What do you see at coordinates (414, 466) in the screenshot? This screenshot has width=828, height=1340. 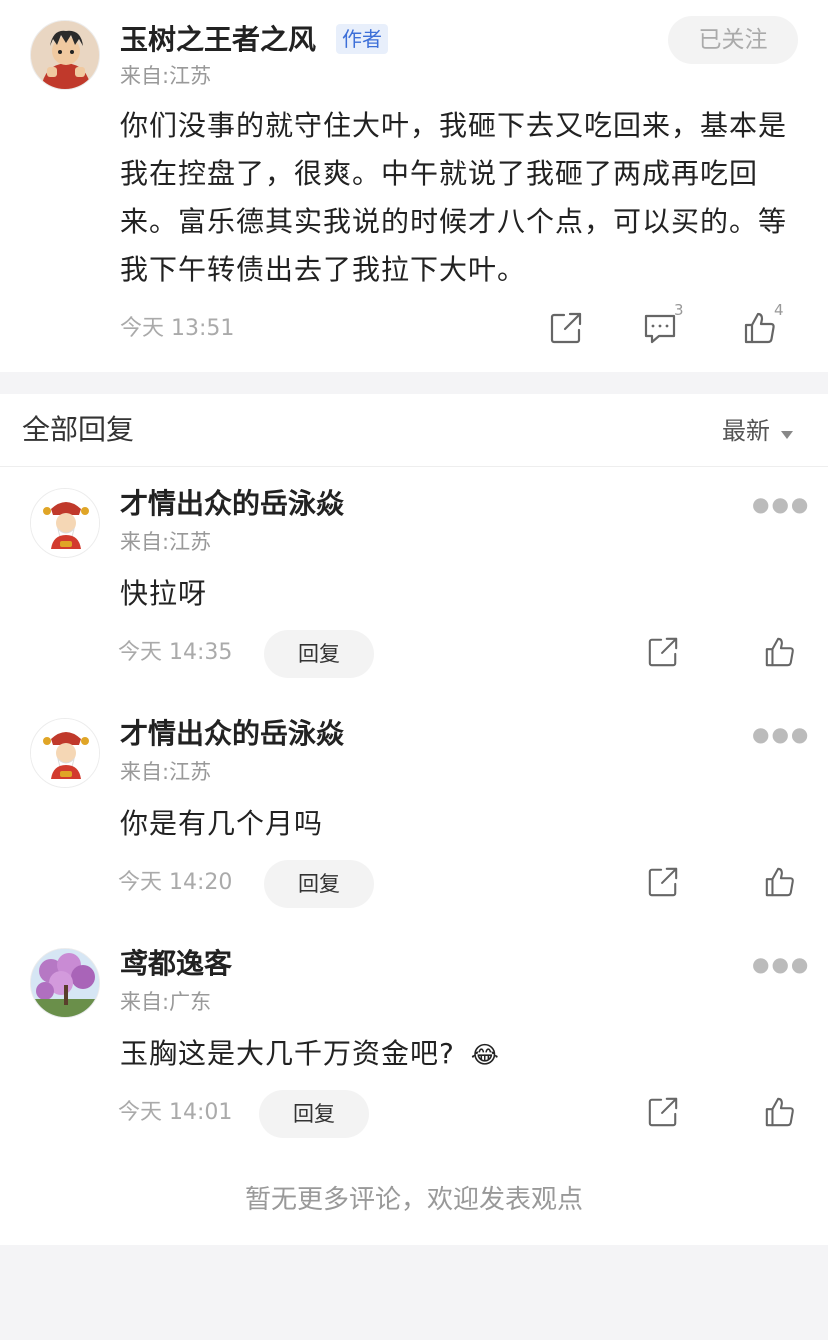 I see `divider` at bounding box center [414, 466].